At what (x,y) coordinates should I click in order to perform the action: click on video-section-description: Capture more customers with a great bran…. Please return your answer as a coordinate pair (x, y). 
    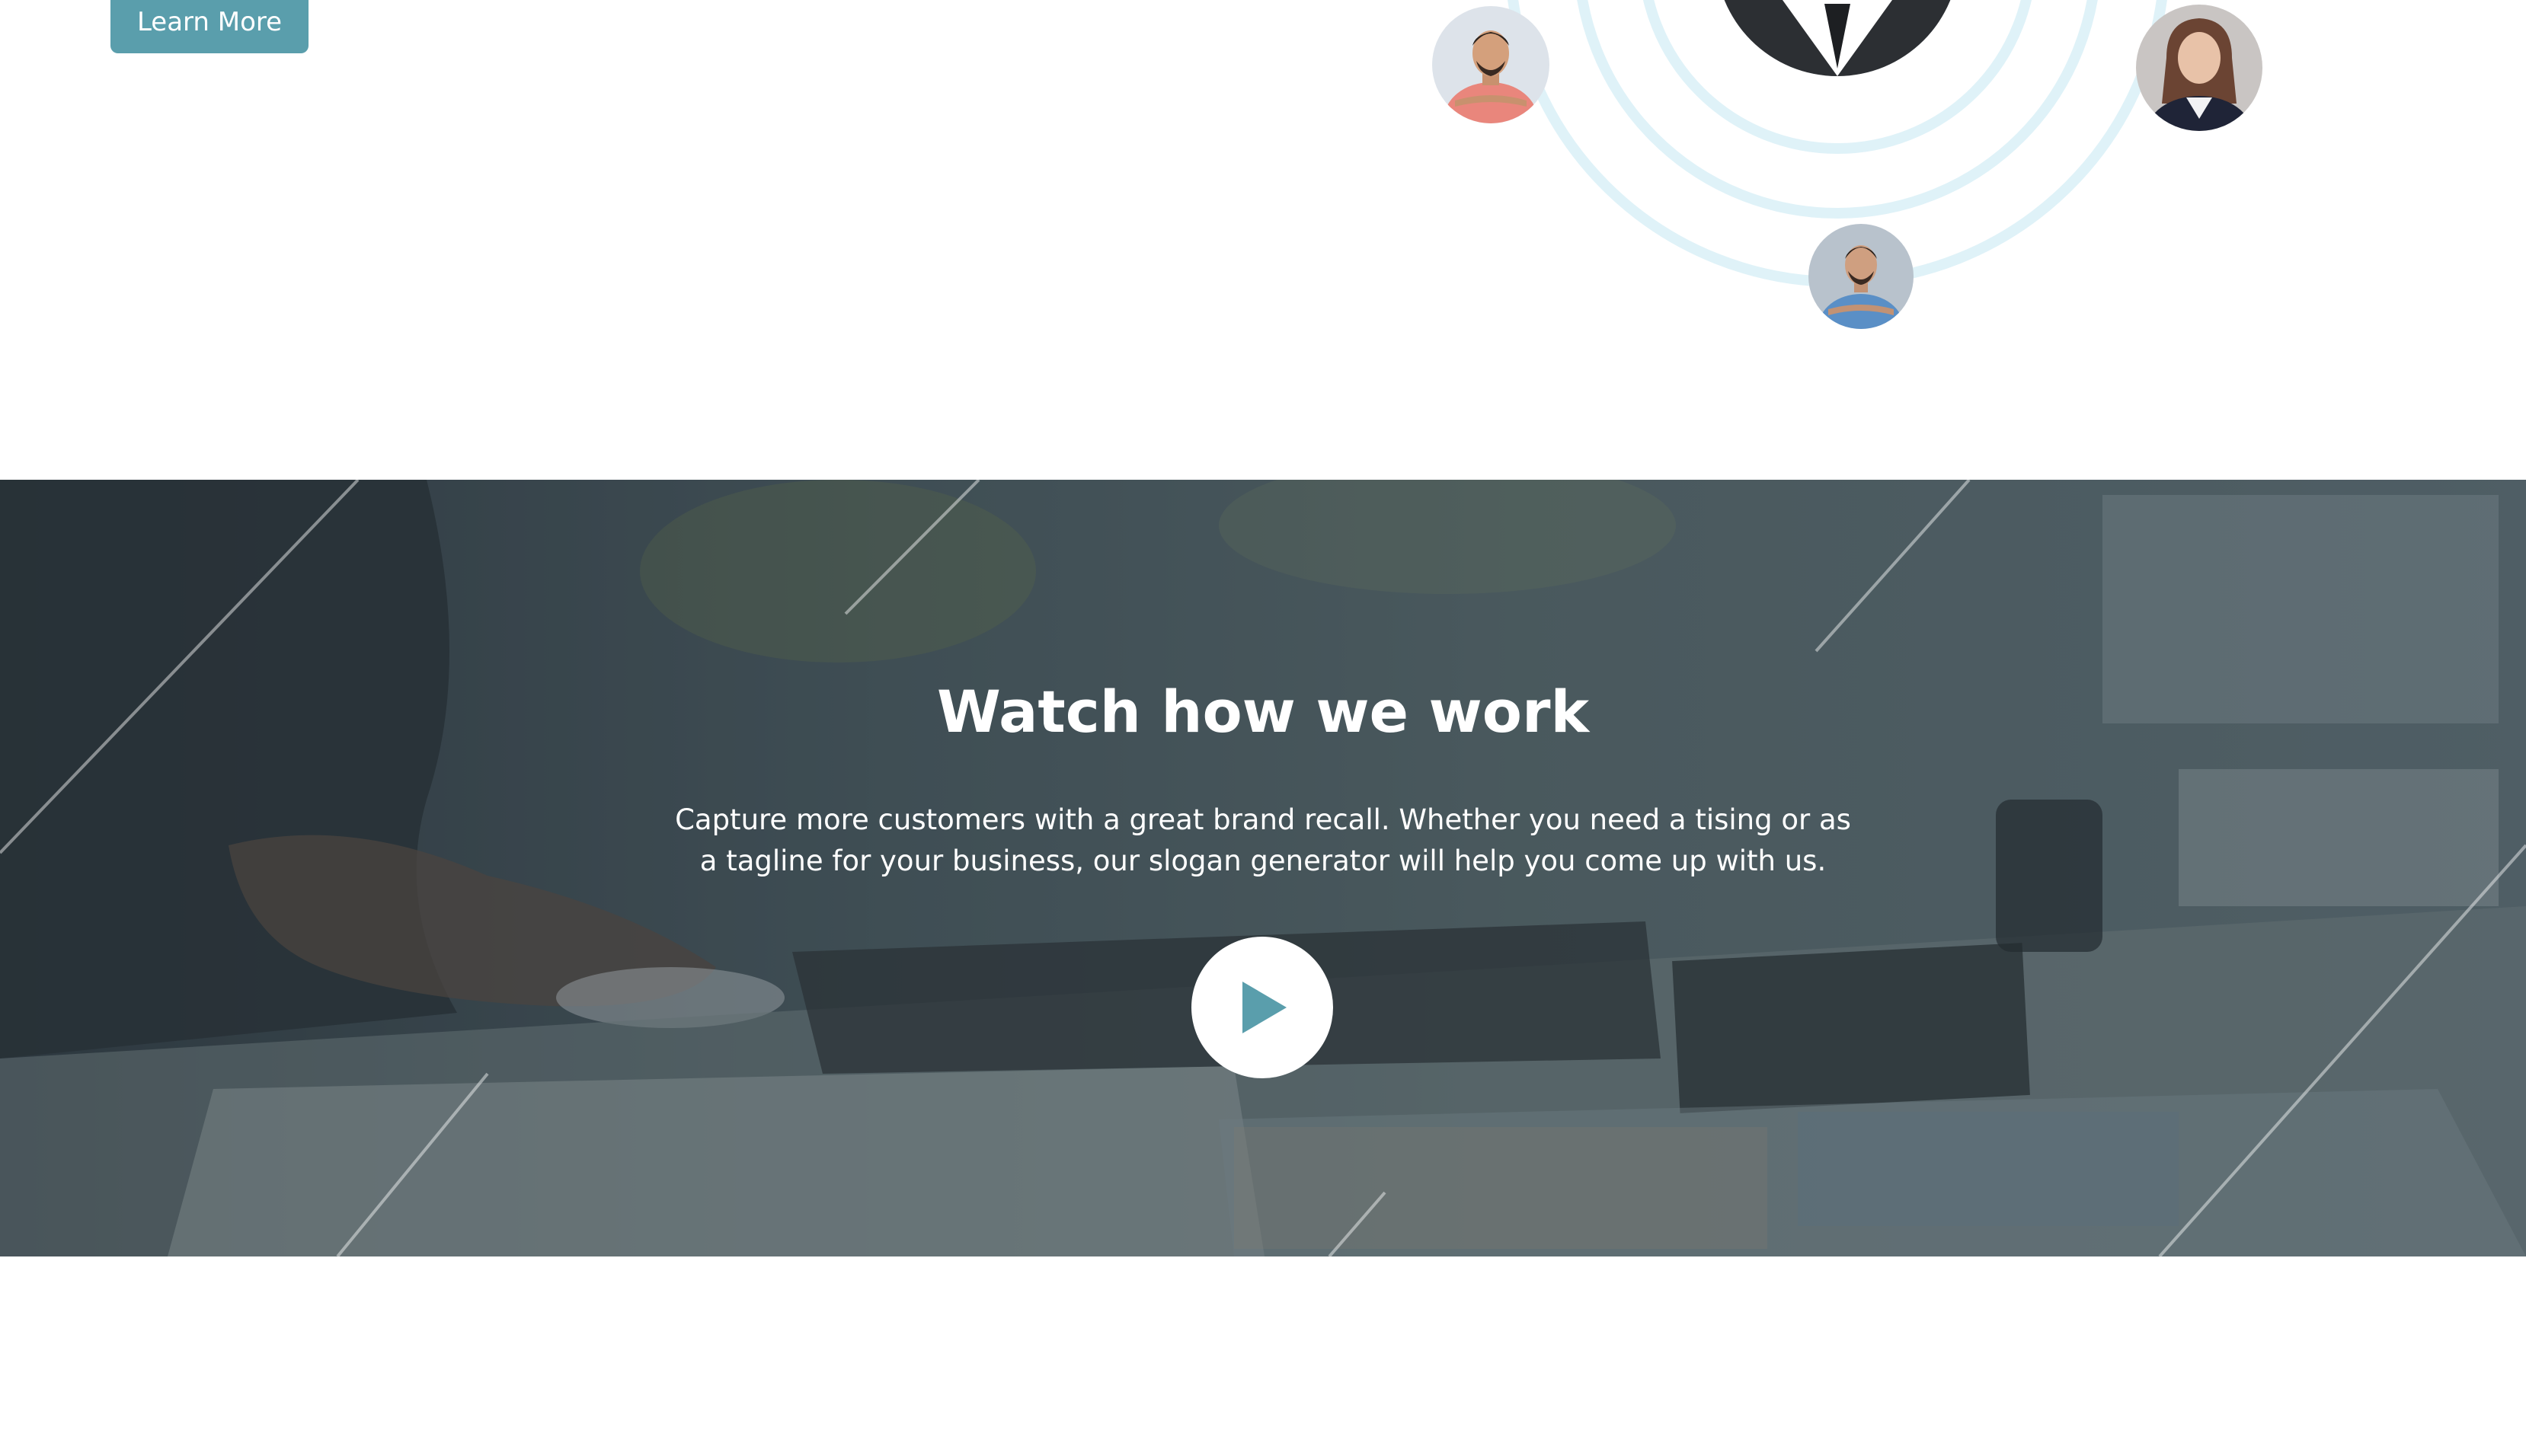
    Looking at the image, I should click on (1263, 840).